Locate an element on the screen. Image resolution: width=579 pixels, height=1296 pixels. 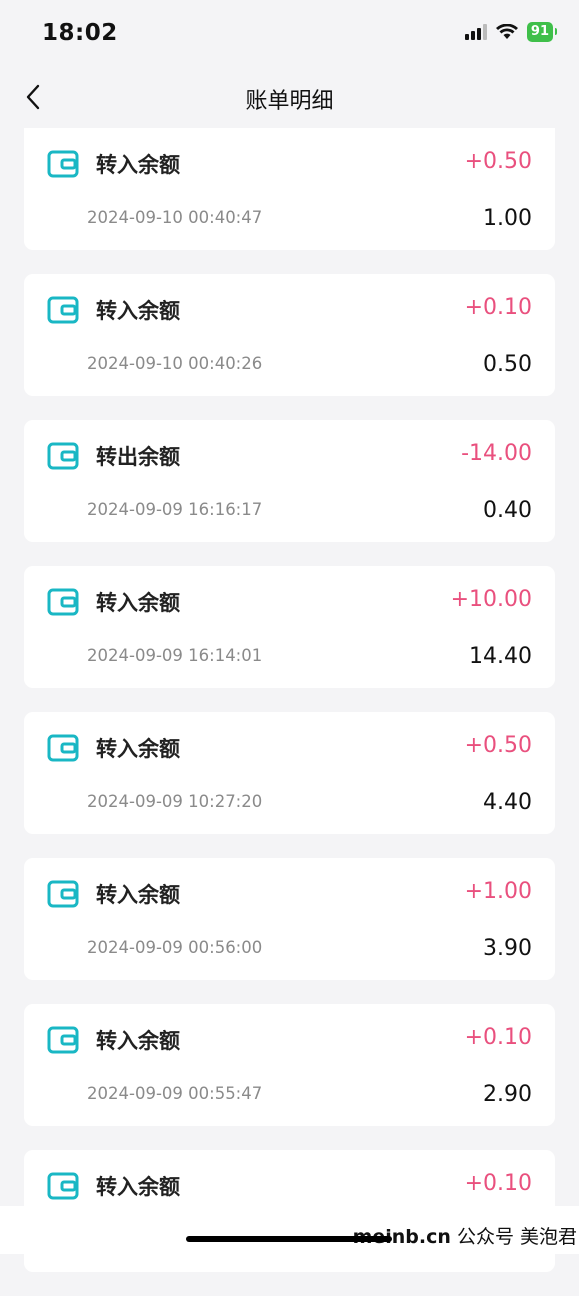
watermark-text: 公众号 美泡君 is located at coordinates (516, 1237).